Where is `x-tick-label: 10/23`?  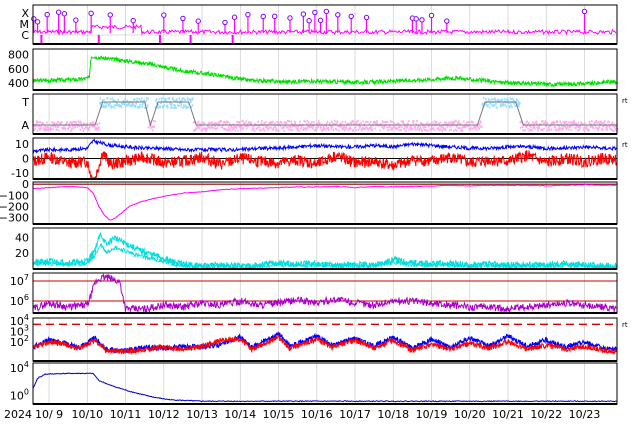
x-tick-label: 10/23 is located at coordinates (585, 414).